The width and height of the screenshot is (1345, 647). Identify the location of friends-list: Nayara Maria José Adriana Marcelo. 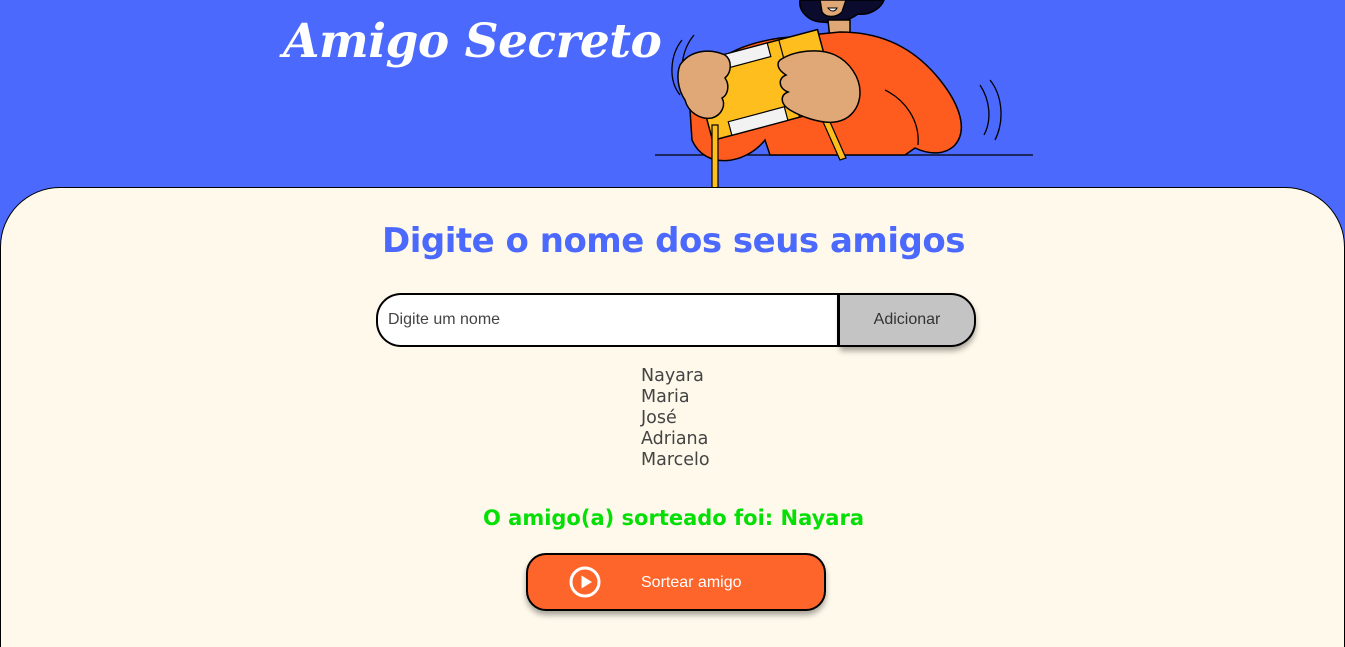
(675, 418).